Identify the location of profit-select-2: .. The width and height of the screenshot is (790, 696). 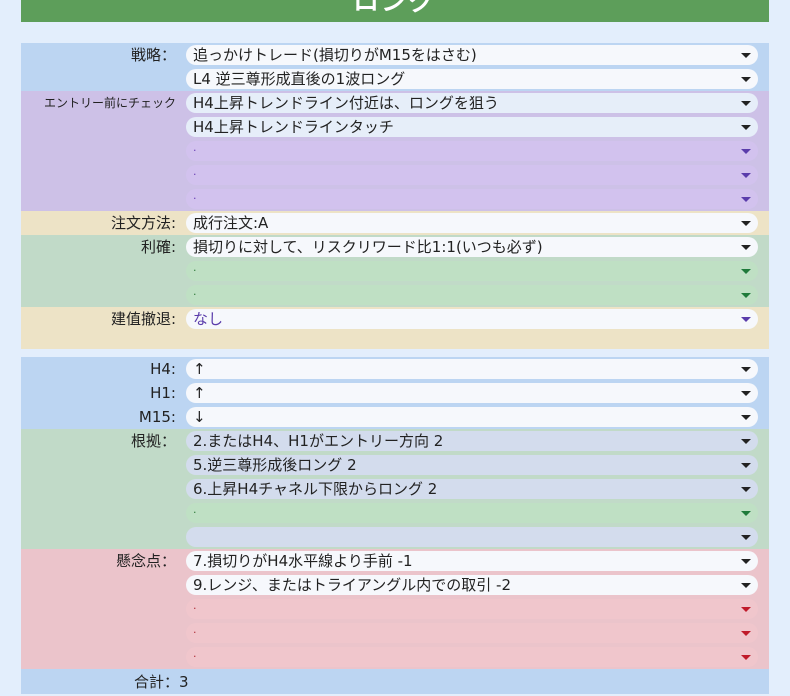
(472, 271).